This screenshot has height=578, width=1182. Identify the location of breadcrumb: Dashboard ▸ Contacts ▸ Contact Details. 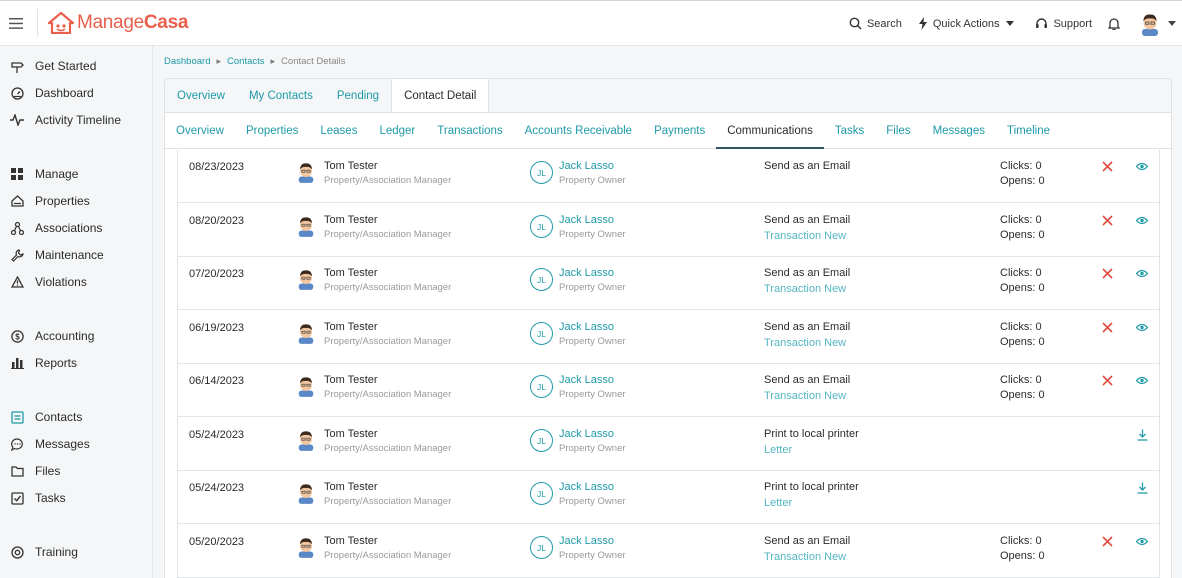
(254, 61).